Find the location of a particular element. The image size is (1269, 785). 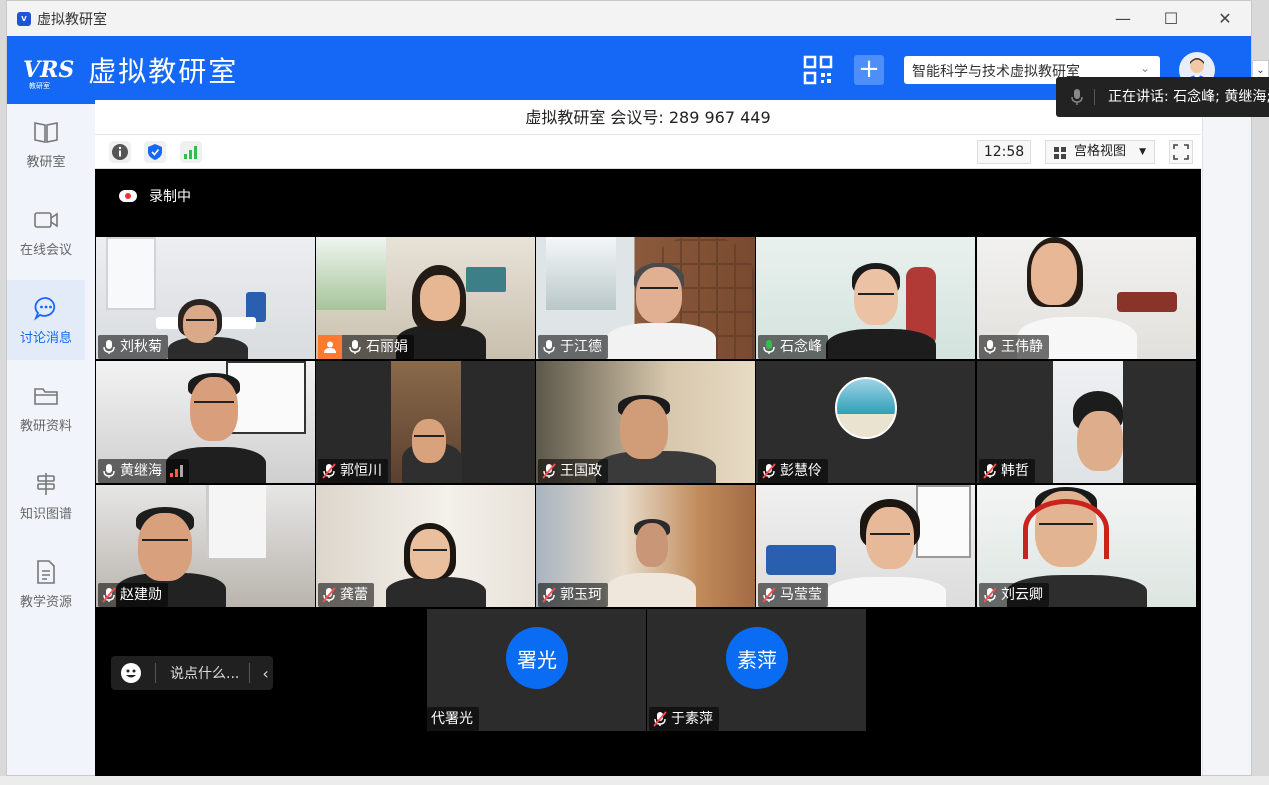

participant-photo-avatar is located at coordinates (866, 408).